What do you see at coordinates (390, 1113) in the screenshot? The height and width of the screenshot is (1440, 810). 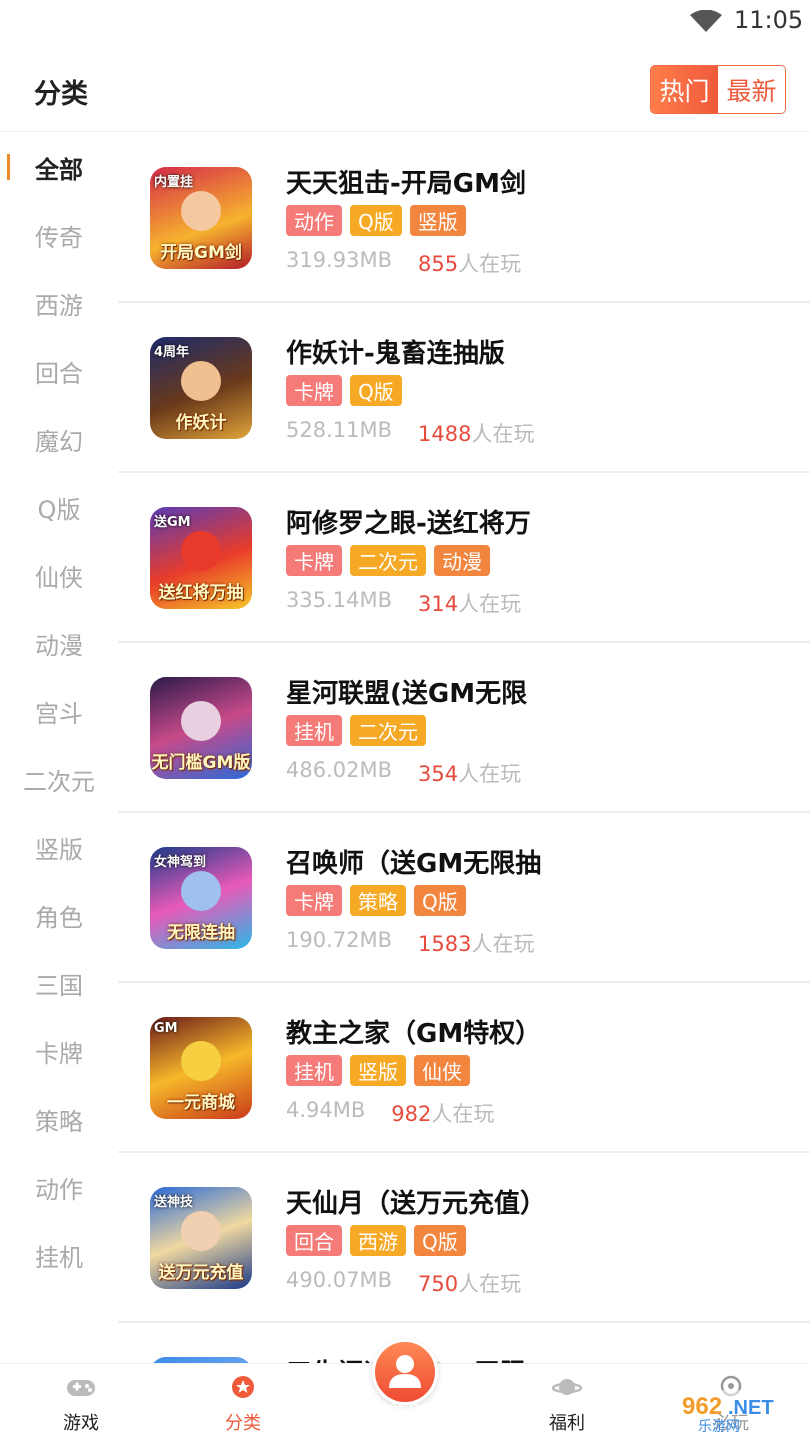 I see `game-meta: 4.94MB 982人在玩` at bounding box center [390, 1113].